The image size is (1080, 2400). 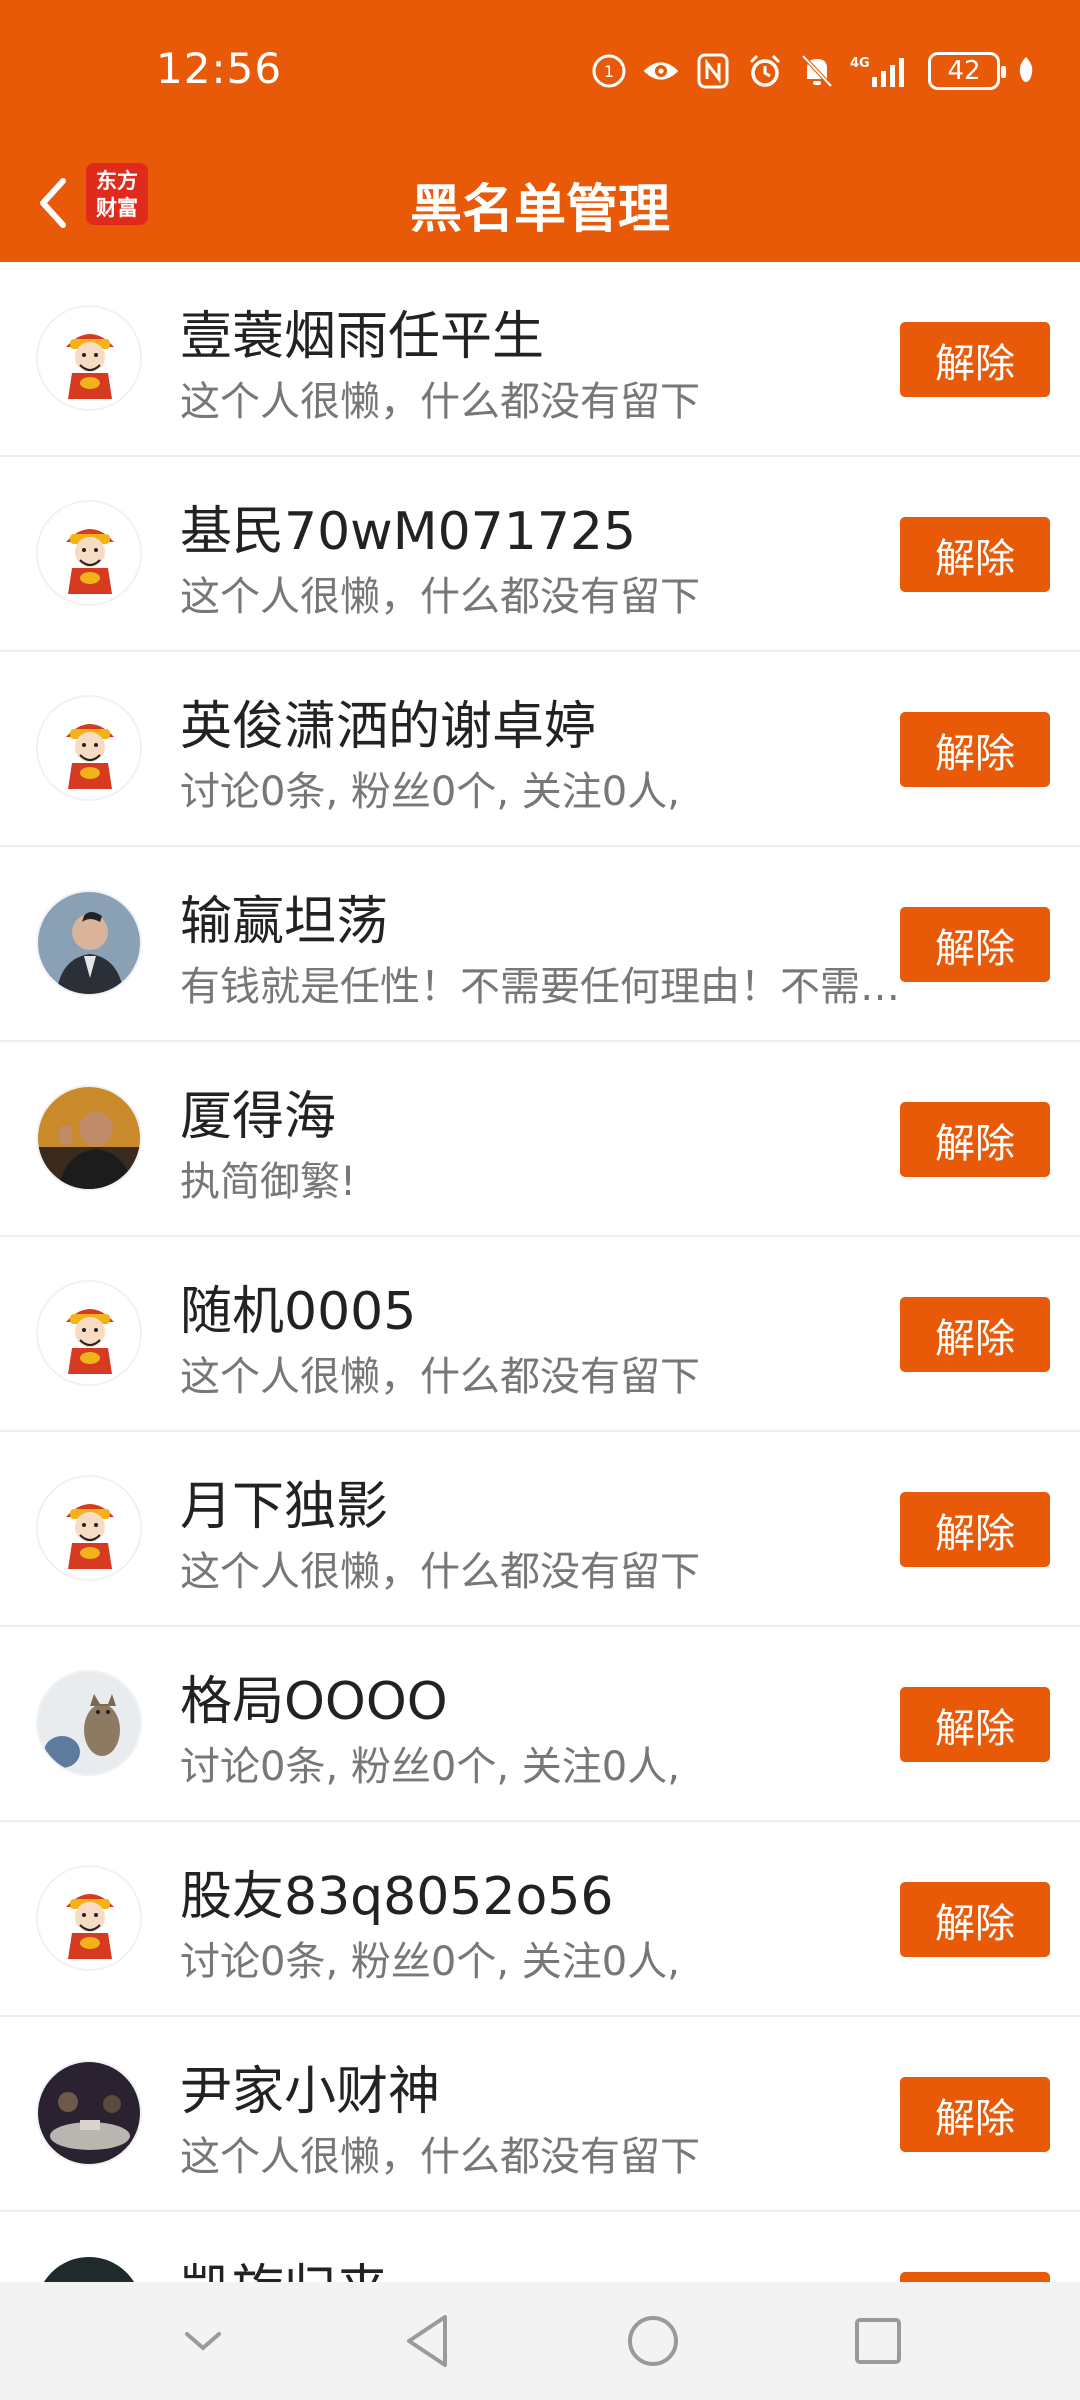 What do you see at coordinates (882, 71) in the screenshot?
I see `signal-icon: 4G` at bounding box center [882, 71].